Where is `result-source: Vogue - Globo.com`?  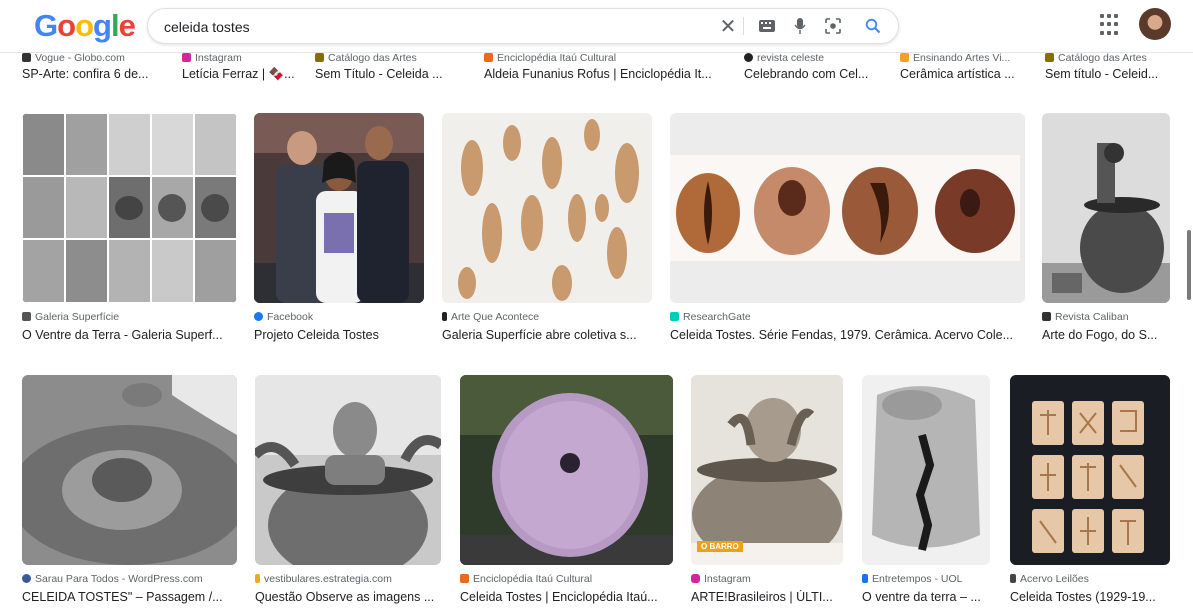 result-source: Vogue - Globo.com is located at coordinates (97, 58).